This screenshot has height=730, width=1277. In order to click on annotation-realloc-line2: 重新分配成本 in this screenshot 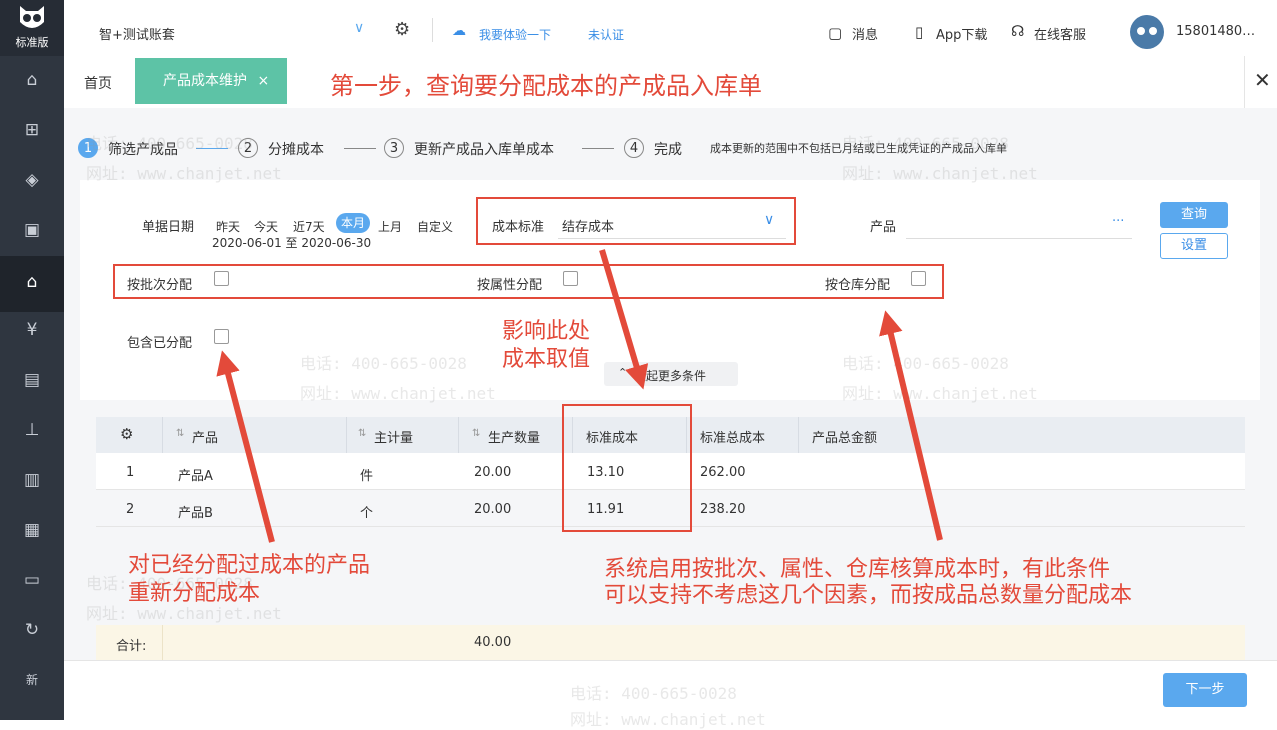, I will do `click(194, 593)`.